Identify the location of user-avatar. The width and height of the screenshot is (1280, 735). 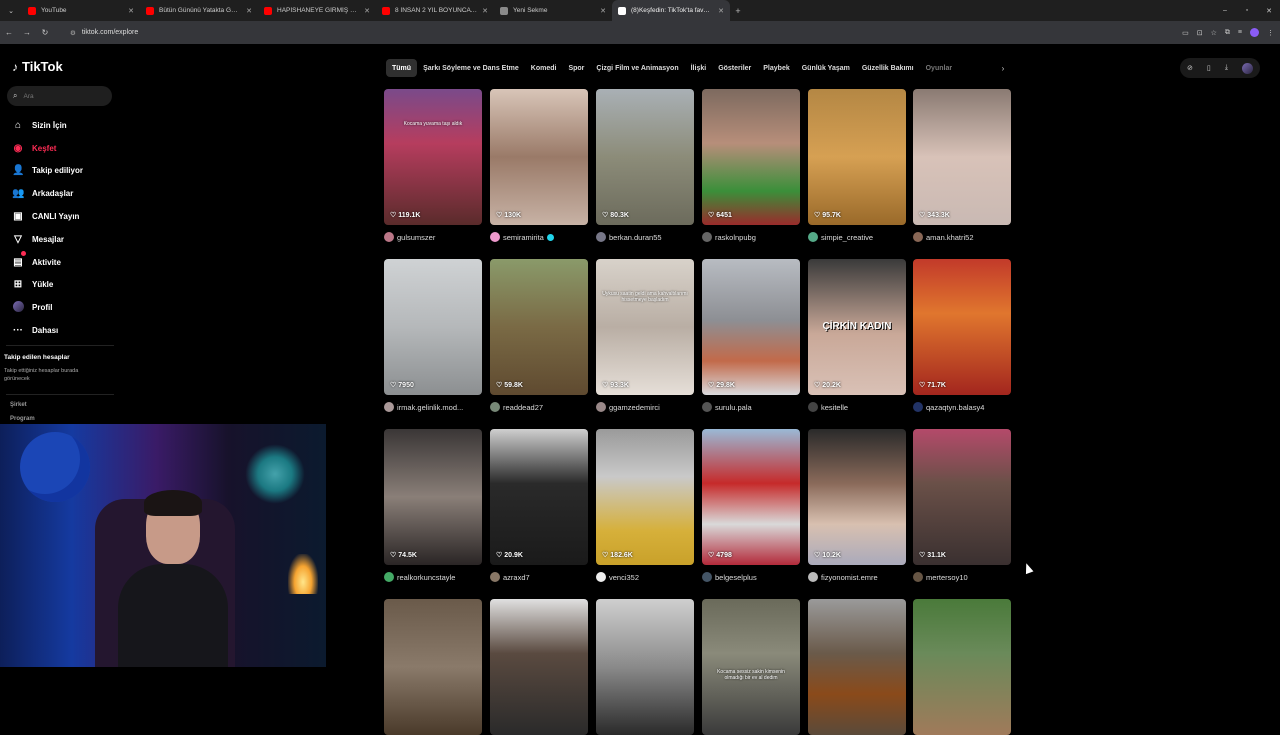
(1247, 68).